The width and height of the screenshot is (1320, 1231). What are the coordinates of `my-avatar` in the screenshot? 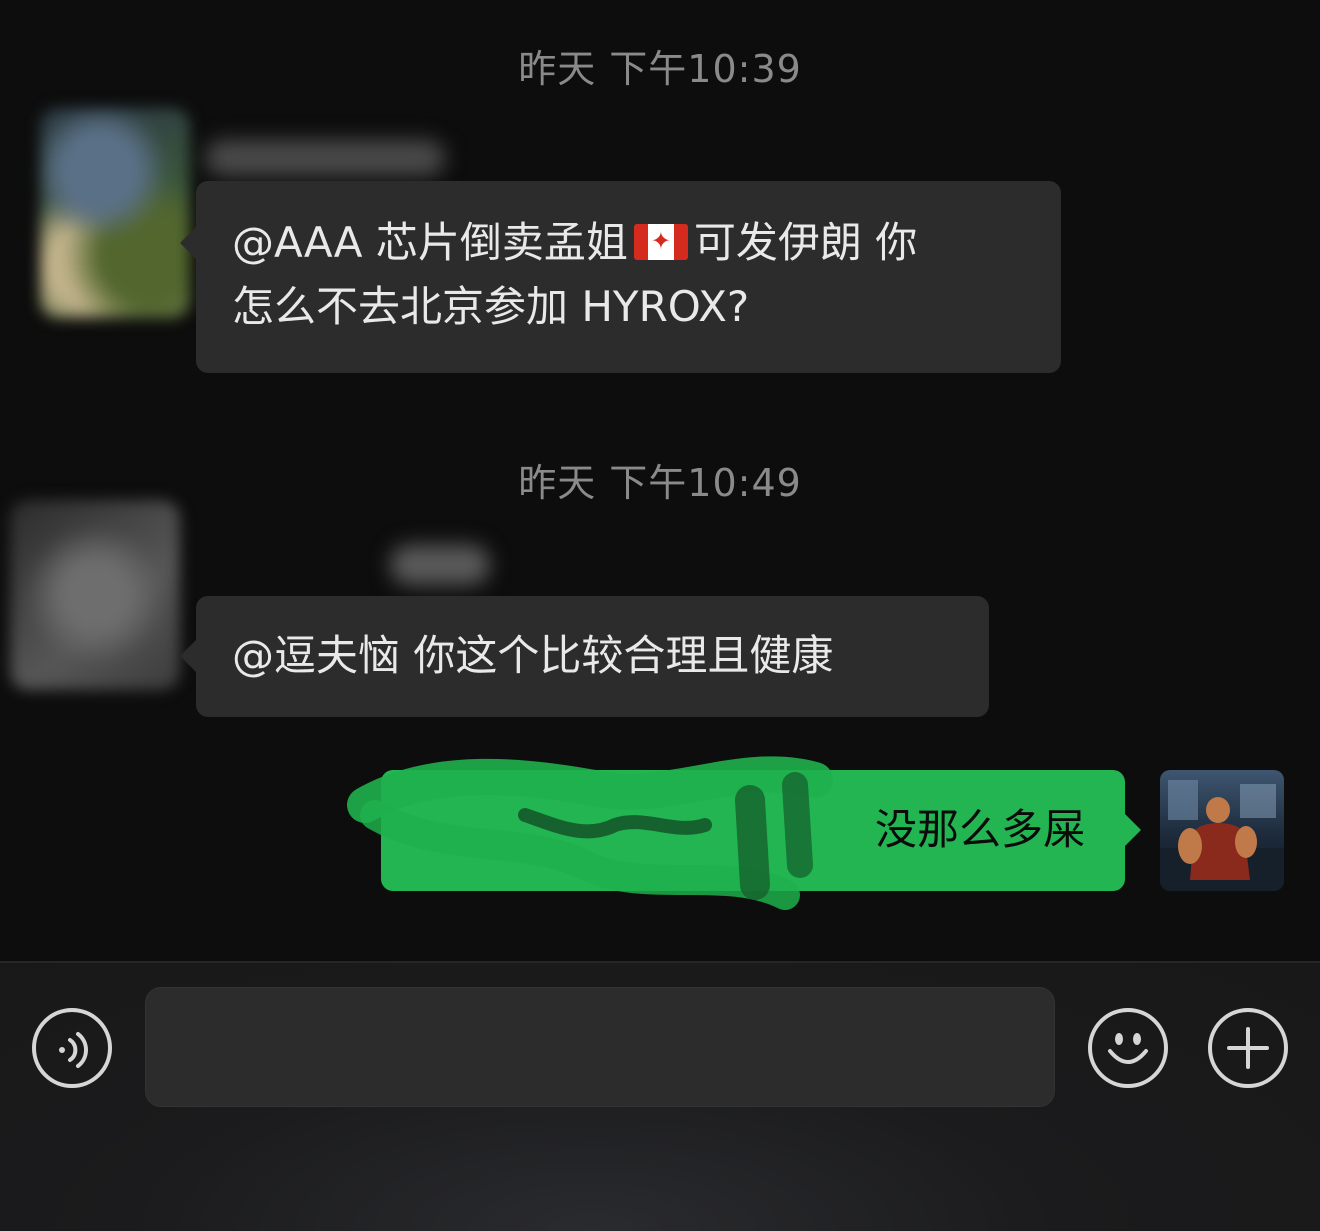 It's located at (1222, 830).